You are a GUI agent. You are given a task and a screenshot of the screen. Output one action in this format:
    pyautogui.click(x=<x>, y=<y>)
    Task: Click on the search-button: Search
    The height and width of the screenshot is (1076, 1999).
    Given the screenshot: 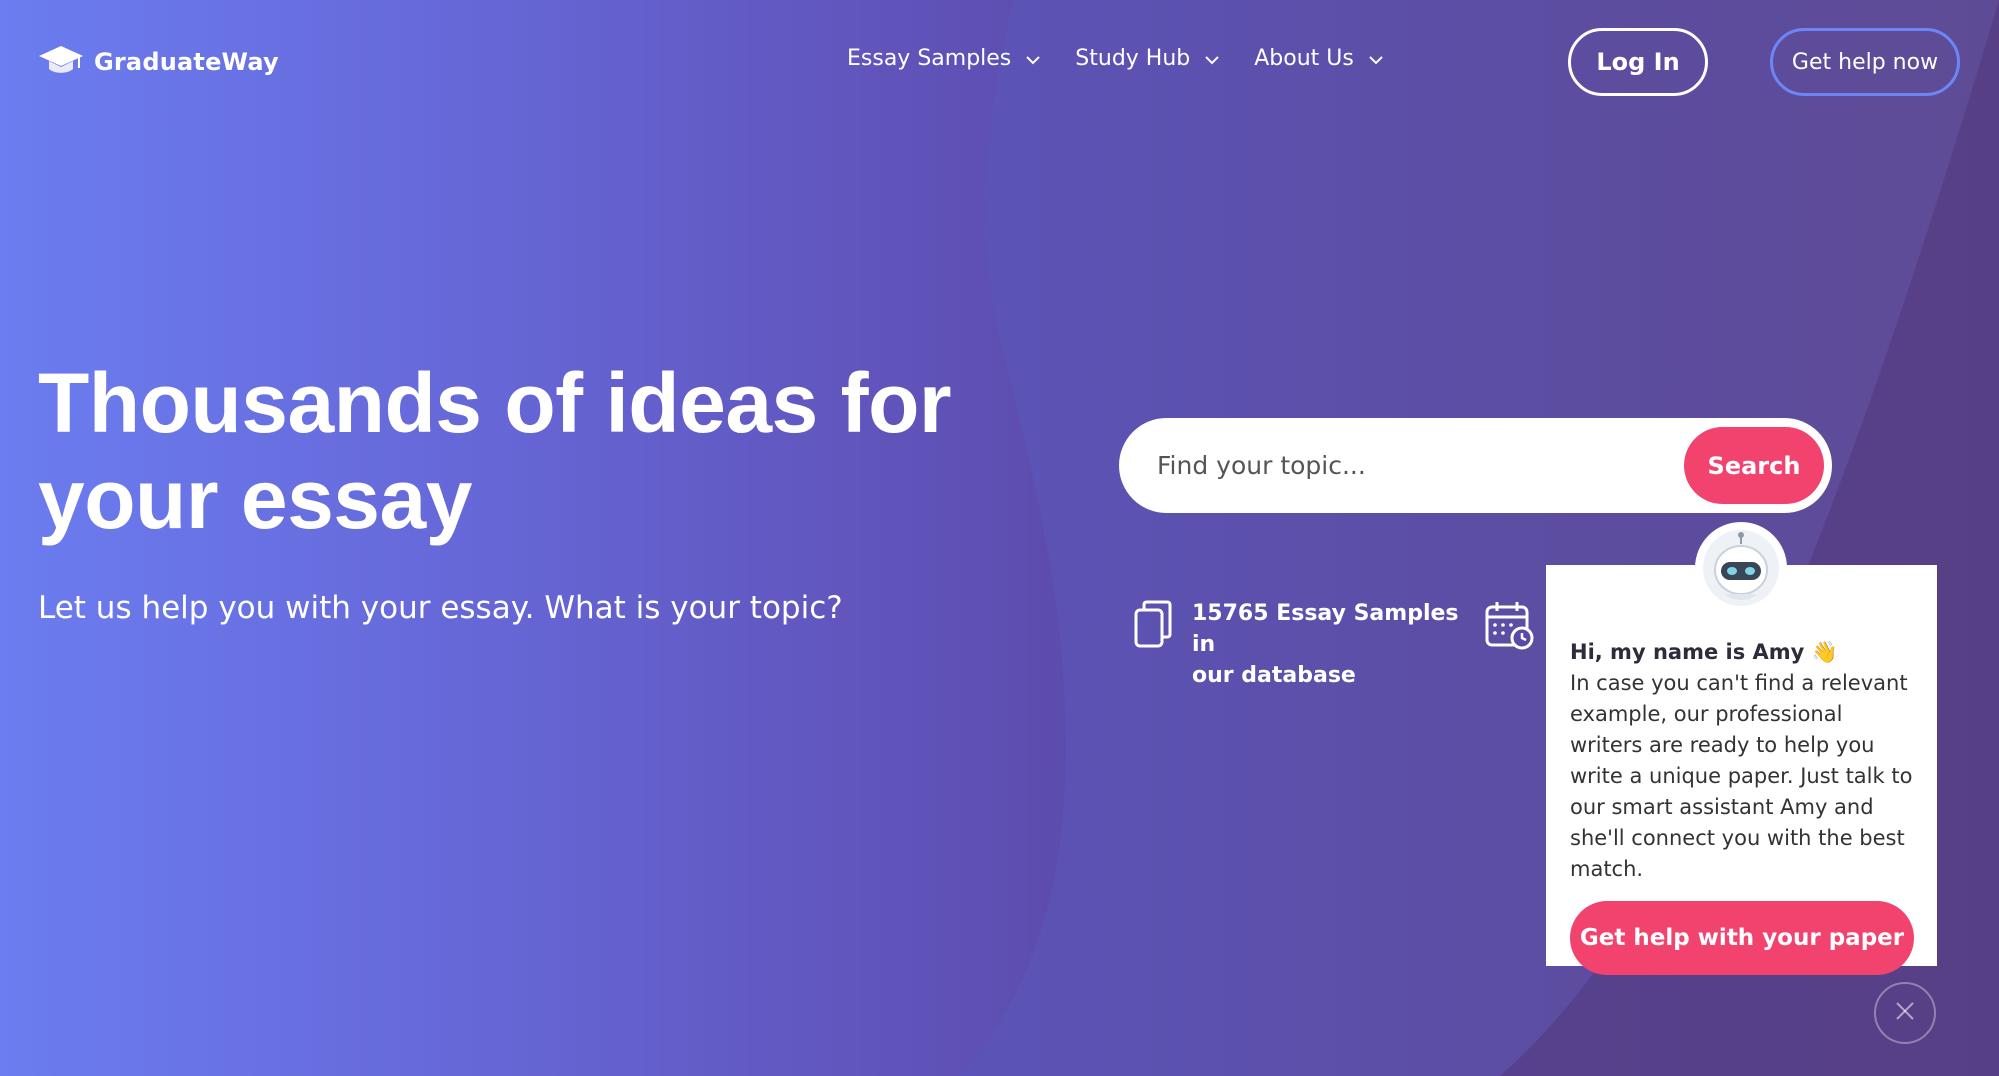 What is the action you would take?
    pyautogui.click(x=1754, y=465)
    